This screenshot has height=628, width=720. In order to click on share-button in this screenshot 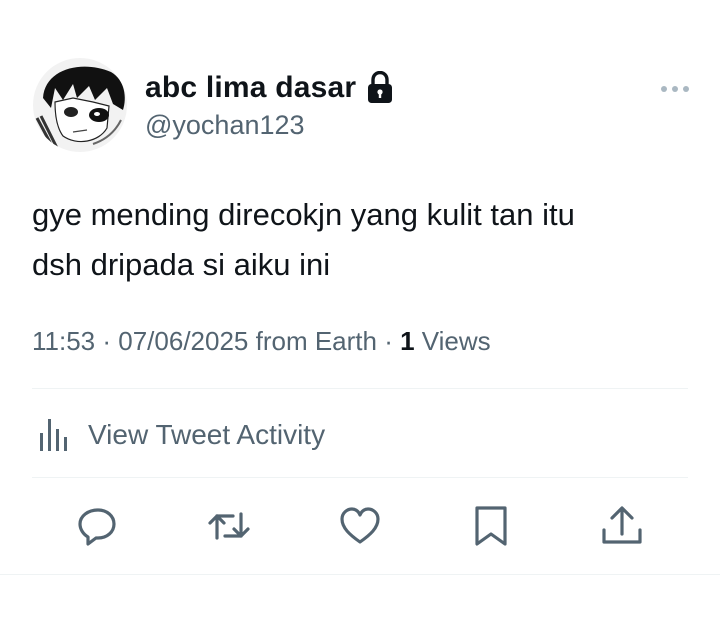, I will do `click(622, 526)`.